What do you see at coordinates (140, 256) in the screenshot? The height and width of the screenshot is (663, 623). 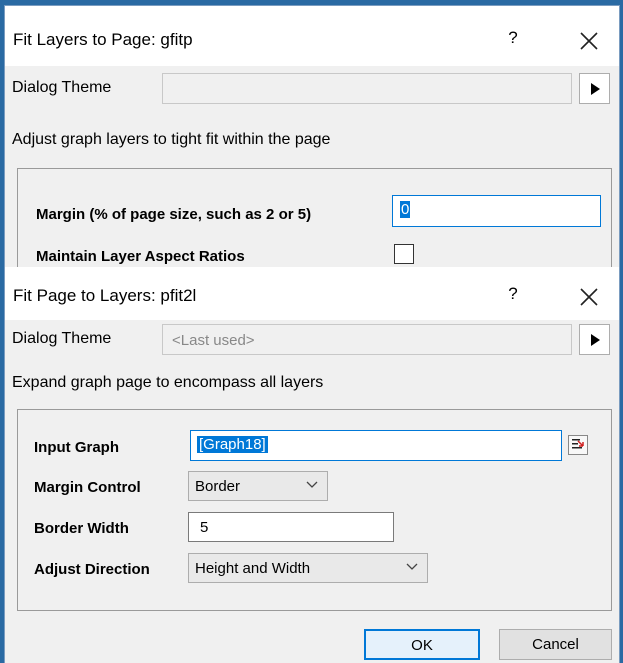 I see `aspect-ratio-label: Maintain Layer Aspect Ratios` at bounding box center [140, 256].